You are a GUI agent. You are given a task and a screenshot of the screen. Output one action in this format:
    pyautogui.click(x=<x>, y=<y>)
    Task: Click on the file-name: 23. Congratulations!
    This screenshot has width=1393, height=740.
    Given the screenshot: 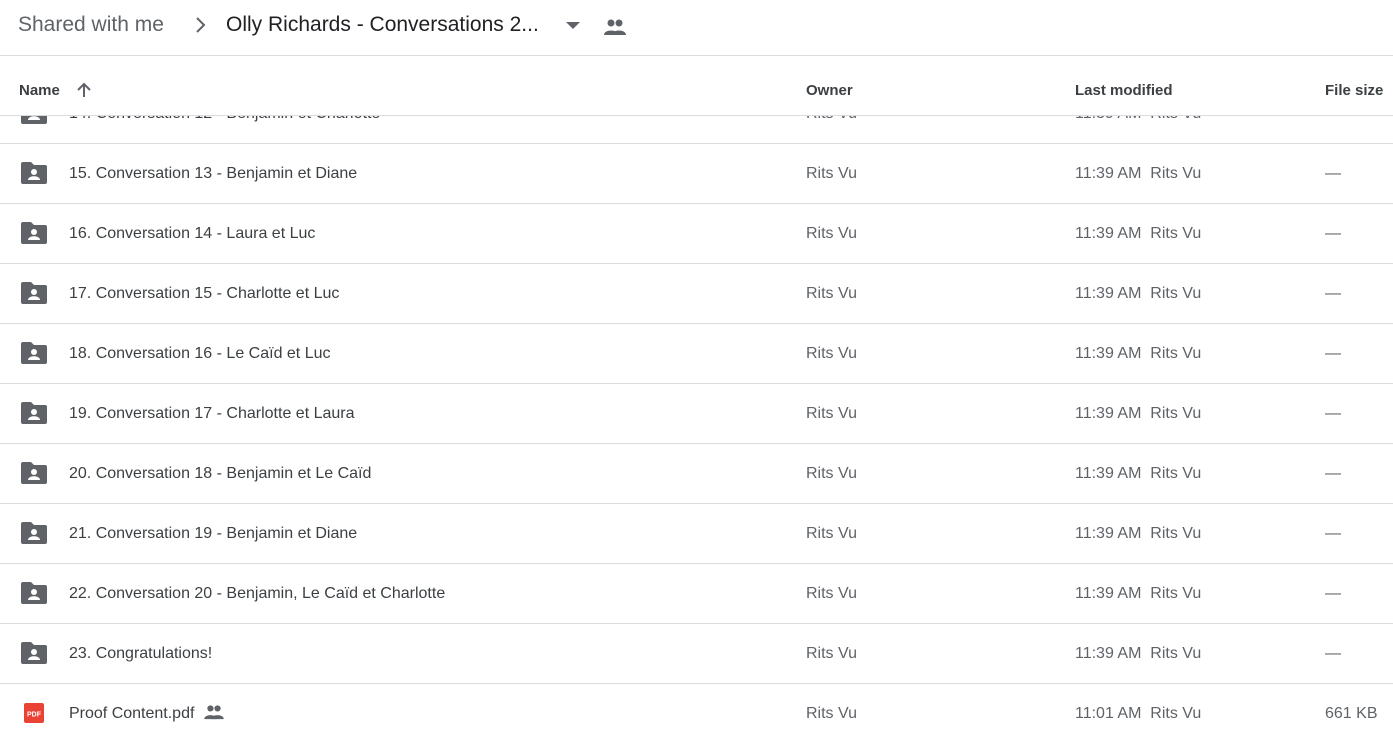 What is the action you would take?
    pyautogui.click(x=140, y=654)
    